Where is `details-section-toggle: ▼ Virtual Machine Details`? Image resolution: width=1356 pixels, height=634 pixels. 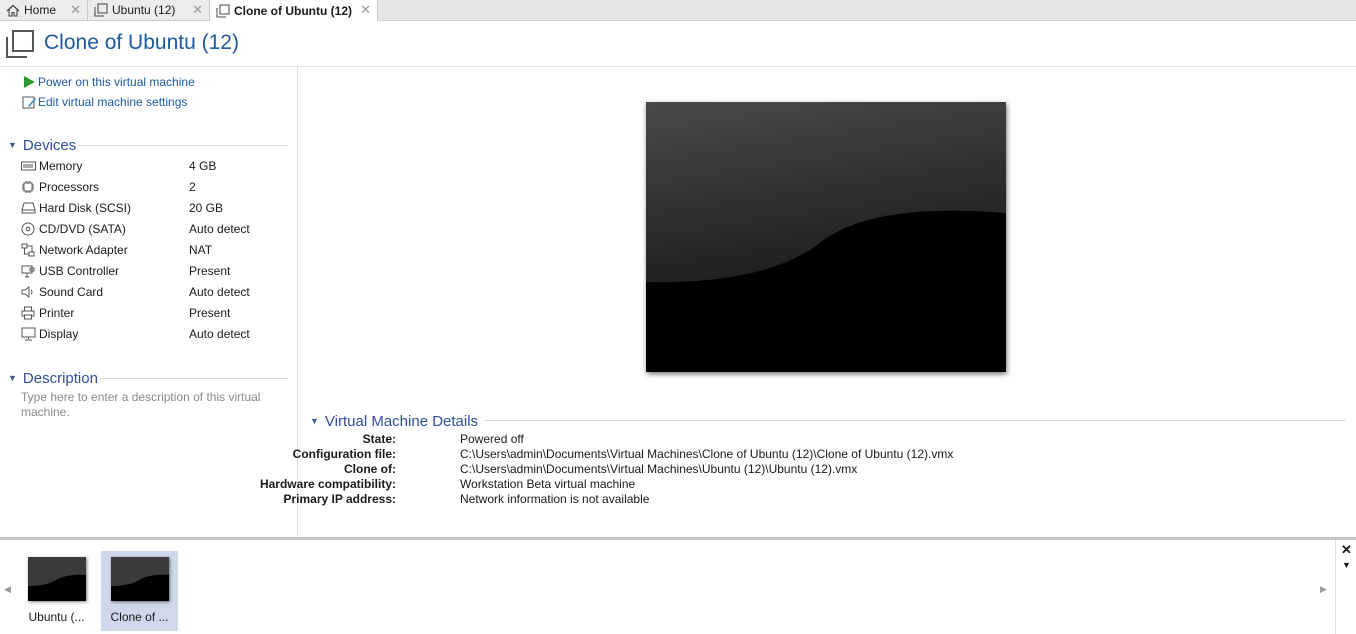
details-section-toggle: ▼ Virtual Machine Details is located at coordinates (394, 421).